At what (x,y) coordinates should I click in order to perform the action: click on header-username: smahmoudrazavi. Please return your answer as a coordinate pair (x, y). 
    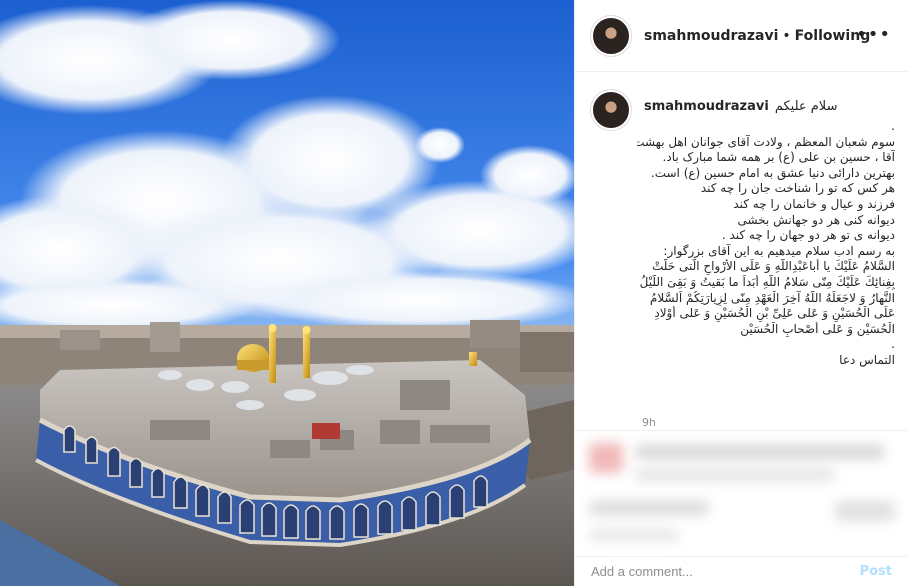
    Looking at the image, I should click on (711, 36).